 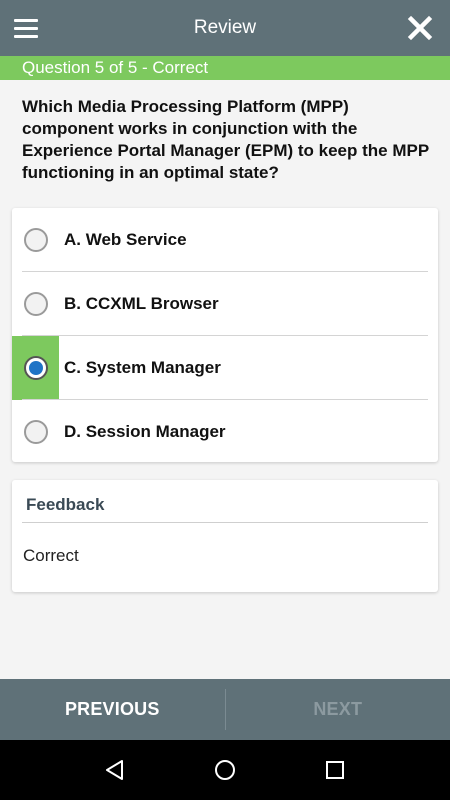 I want to click on answer-label: D. Session Manager, so click(x=145, y=431).